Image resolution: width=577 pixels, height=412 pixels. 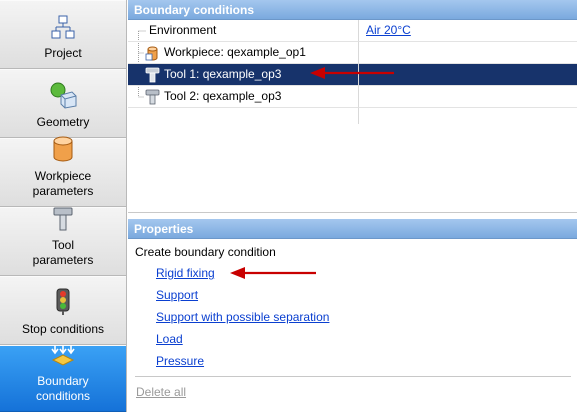 What do you see at coordinates (223, 74) in the screenshot?
I see `tree-row-label: Tool 1: qexample_op3` at bounding box center [223, 74].